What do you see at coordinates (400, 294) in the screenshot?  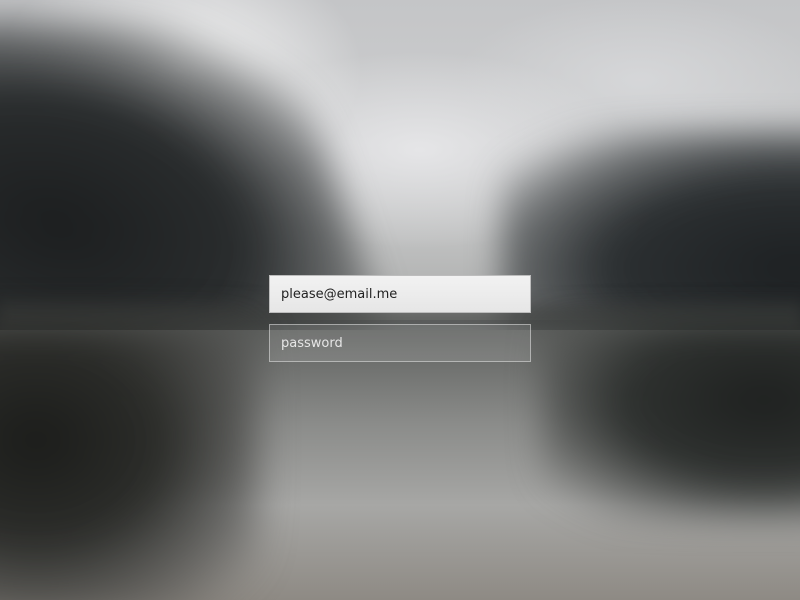 I see `email-field` at bounding box center [400, 294].